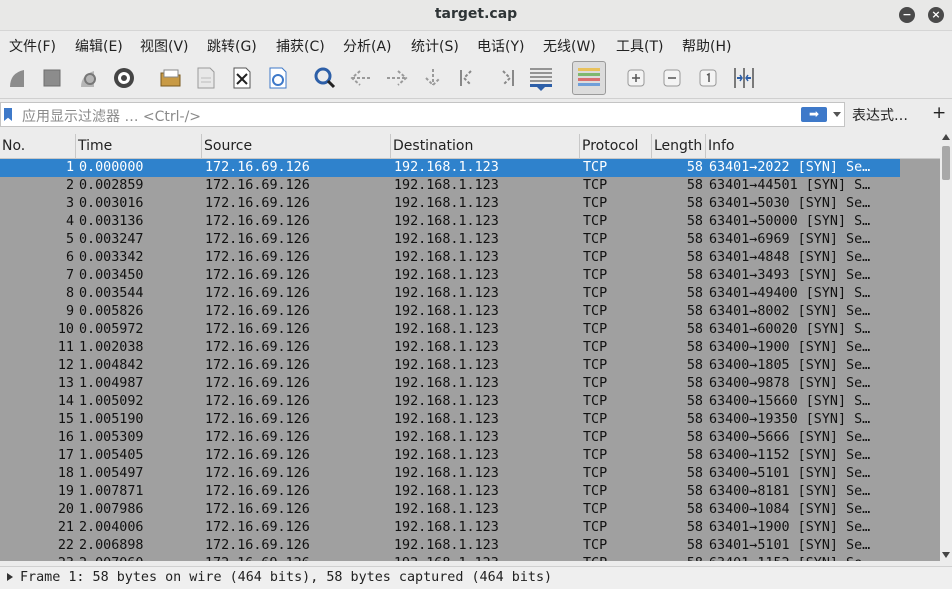 The height and width of the screenshot is (589, 952). What do you see at coordinates (325, 78) in the screenshot?
I see `find-packet-icon` at bounding box center [325, 78].